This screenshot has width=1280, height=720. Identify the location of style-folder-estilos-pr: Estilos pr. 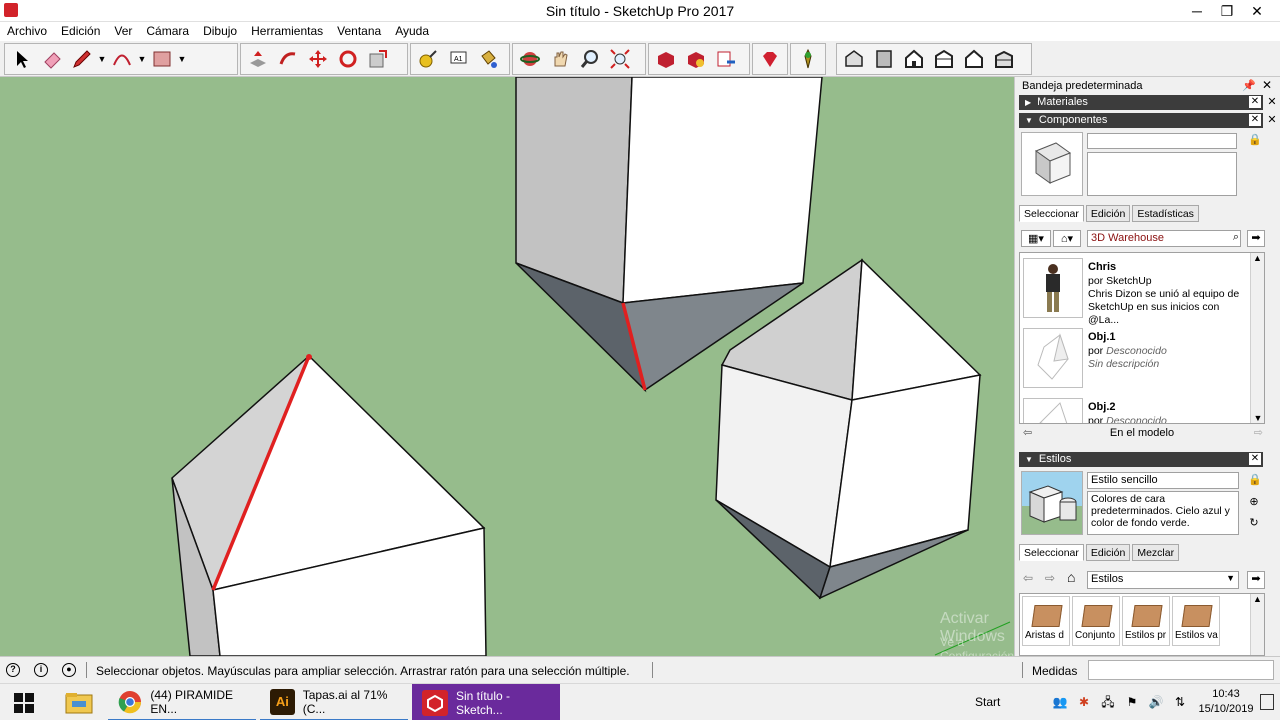
(1146, 621).